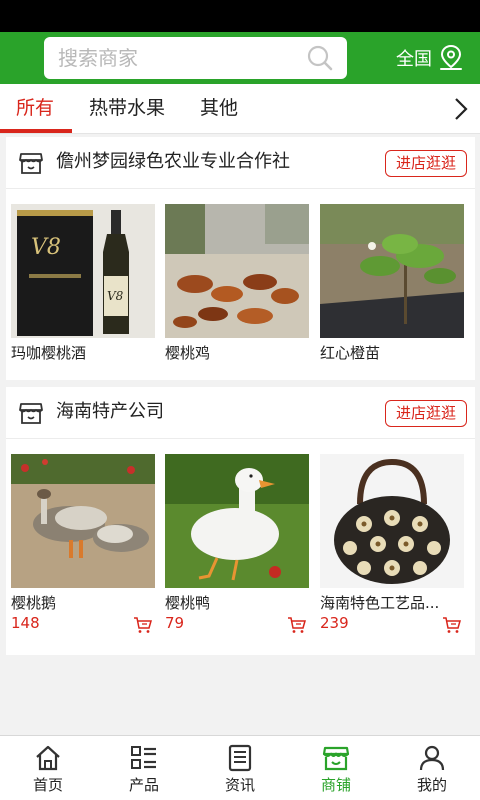 The image size is (480, 800). What do you see at coordinates (240, 109) in the screenshot?
I see `category-tabs: 所有 热带水果 其他` at bounding box center [240, 109].